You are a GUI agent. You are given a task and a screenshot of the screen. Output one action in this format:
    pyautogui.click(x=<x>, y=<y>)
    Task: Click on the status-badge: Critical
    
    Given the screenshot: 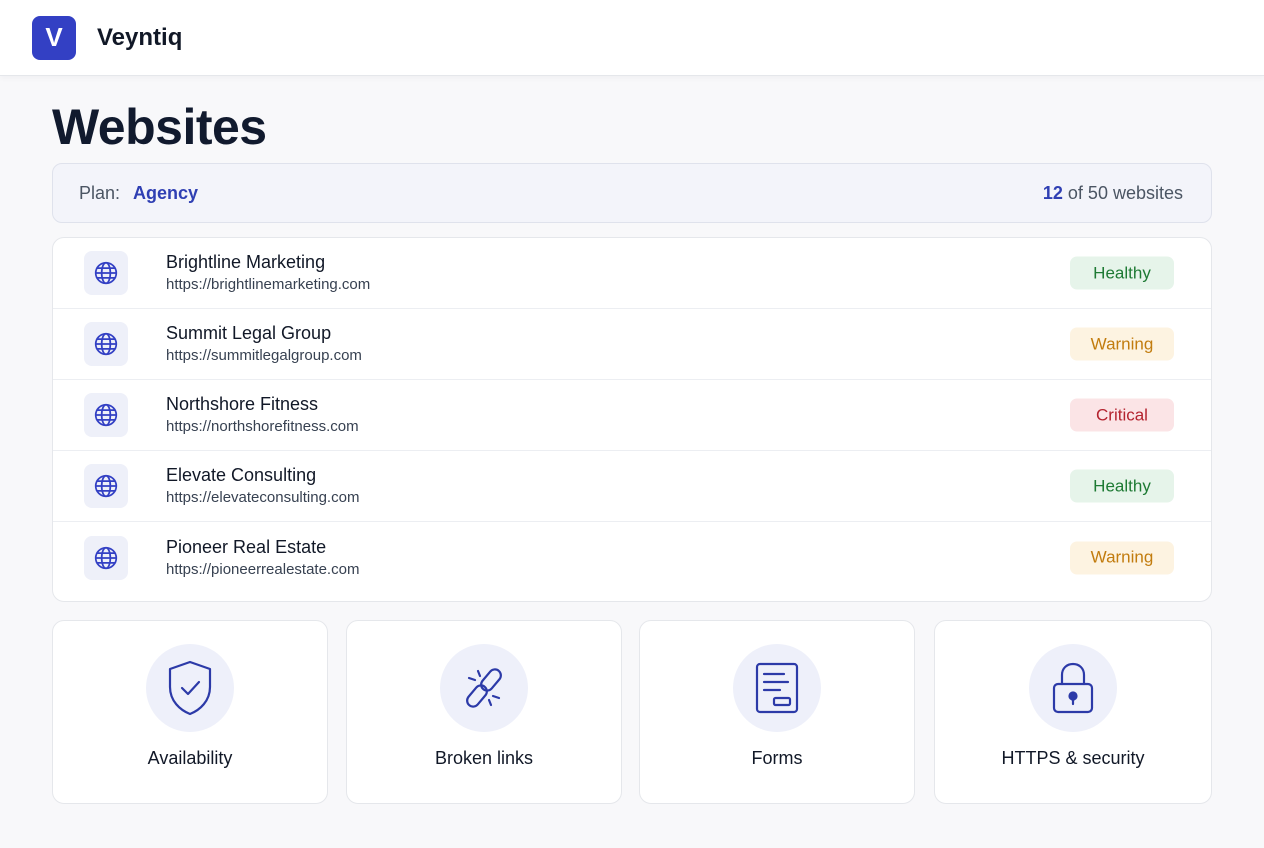 What is the action you would take?
    pyautogui.click(x=1122, y=415)
    